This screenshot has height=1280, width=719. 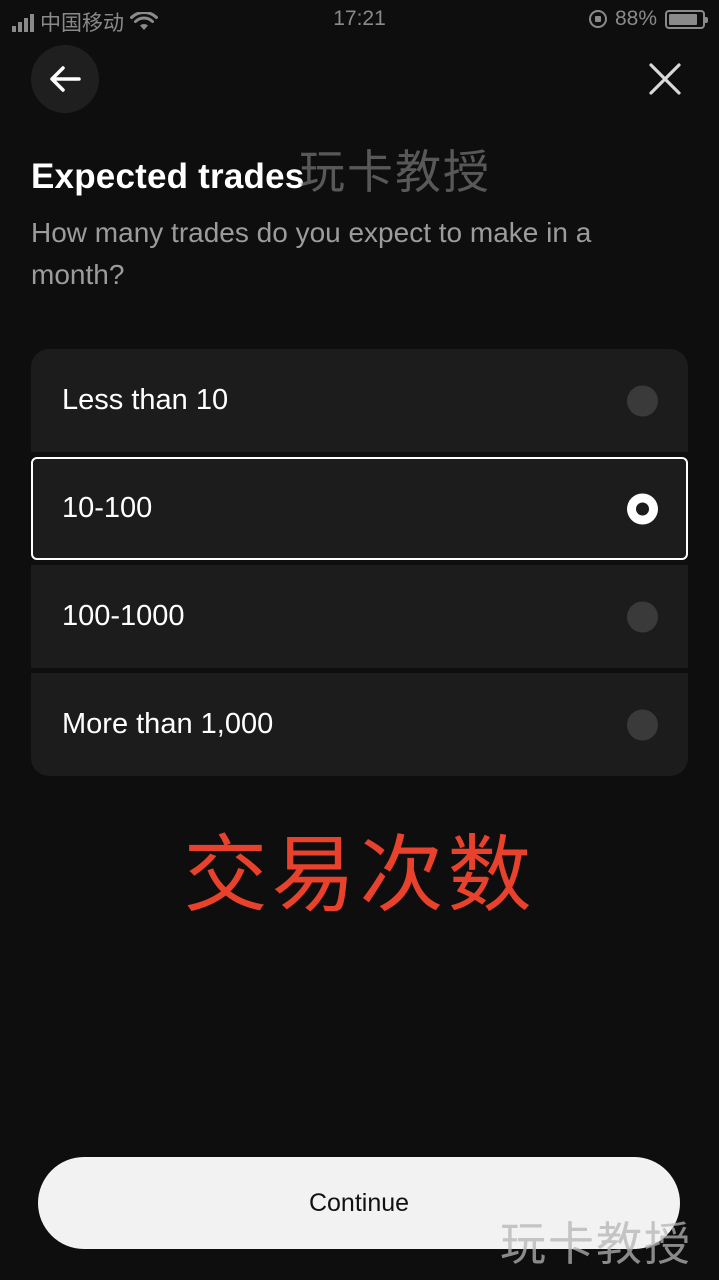 I want to click on close-button, so click(x=665, y=79).